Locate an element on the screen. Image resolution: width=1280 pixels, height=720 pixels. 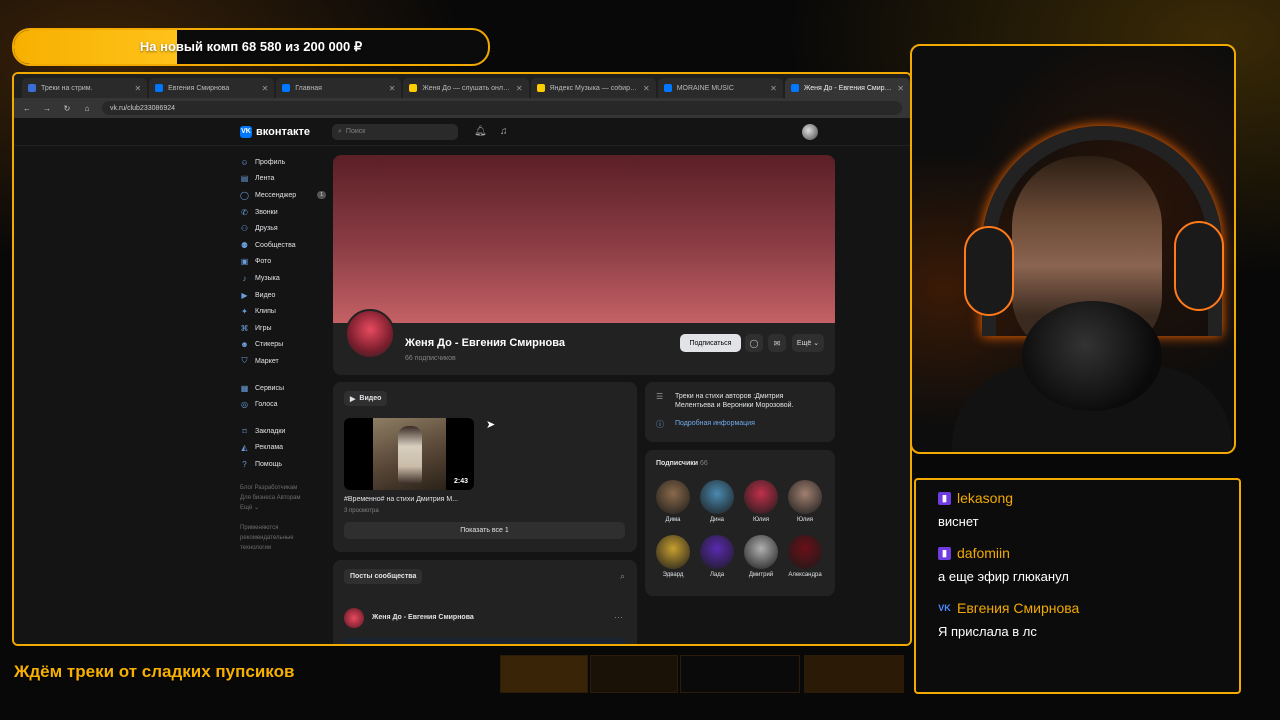
video-thumbnail: 2:43 is located at coordinates (409, 454).